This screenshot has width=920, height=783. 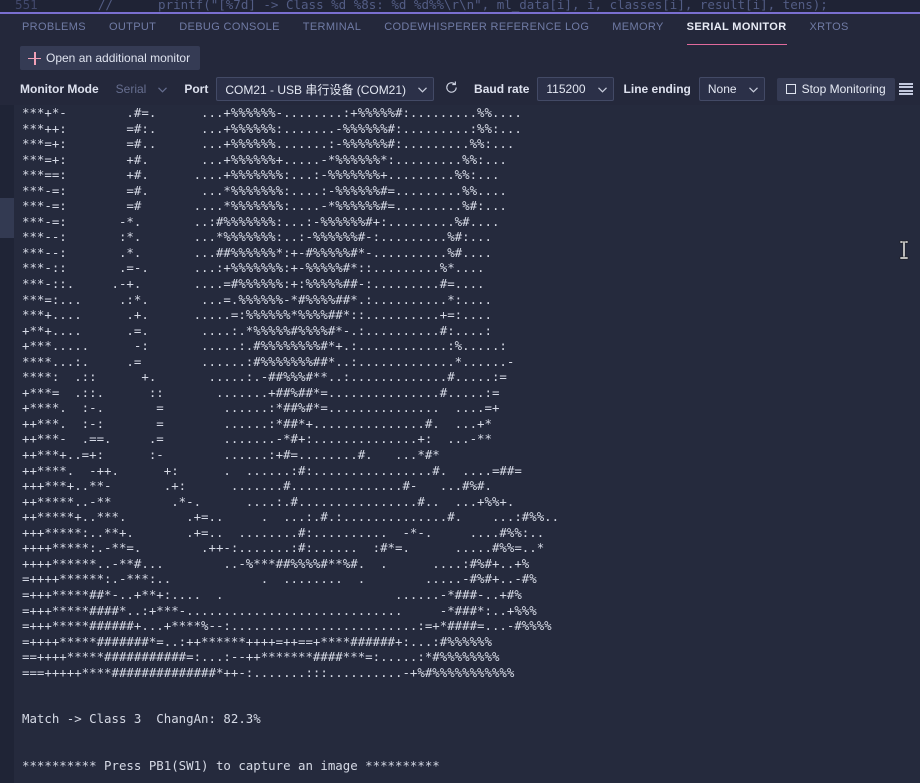 What do you see at coordinates (49, 6) in the screenshot?
I see `editor-line-number: 551` at bounding box center [49, 6].